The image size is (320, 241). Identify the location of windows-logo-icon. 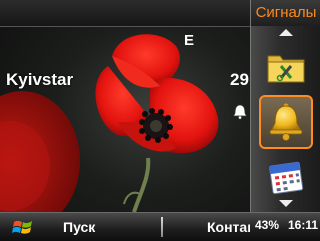
(23, 228).